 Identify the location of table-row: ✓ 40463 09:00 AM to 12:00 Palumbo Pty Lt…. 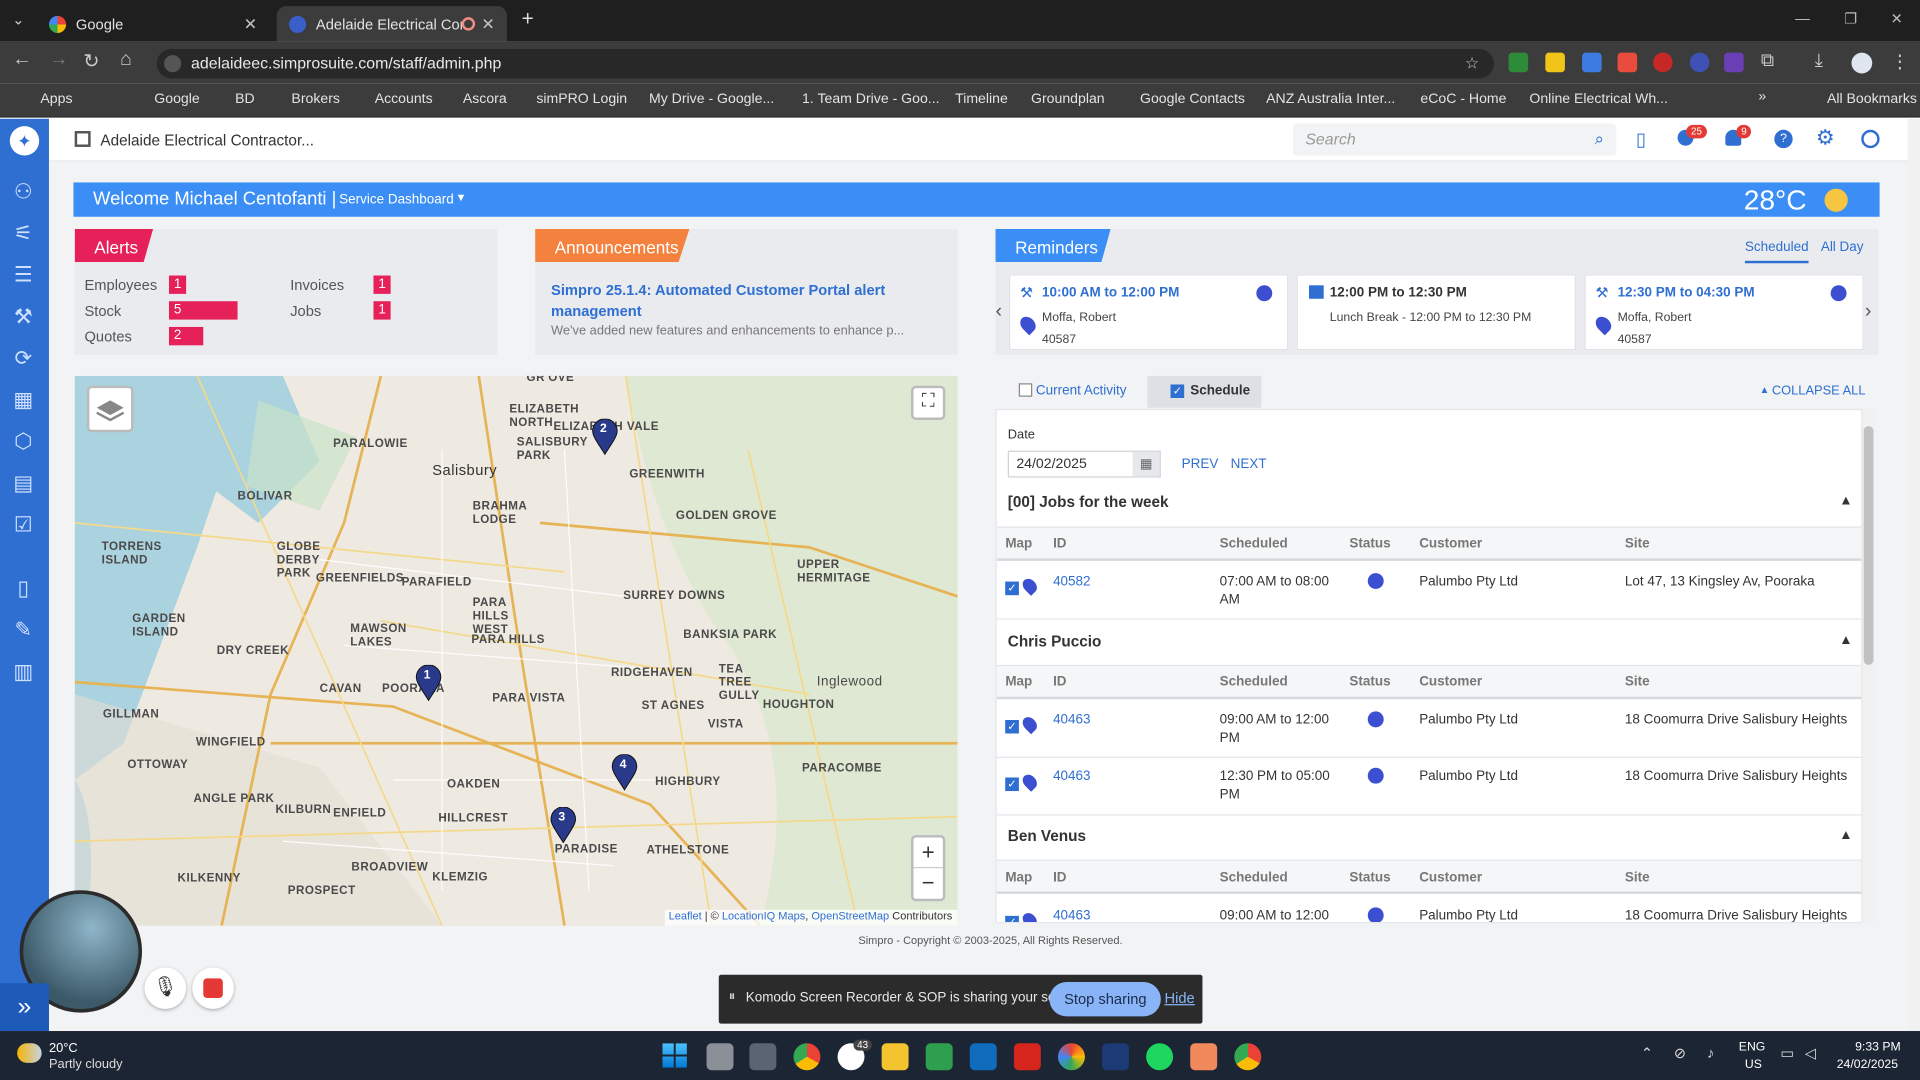
(1429, 910).